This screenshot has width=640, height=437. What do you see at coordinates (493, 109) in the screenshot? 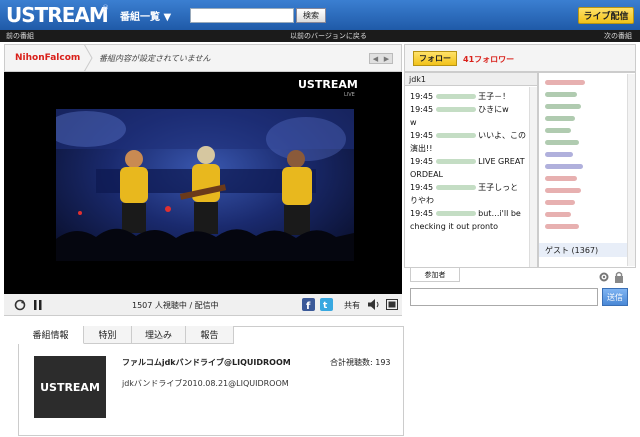
I see `chat-text: ひきにw` at bounding box center [493, 109].